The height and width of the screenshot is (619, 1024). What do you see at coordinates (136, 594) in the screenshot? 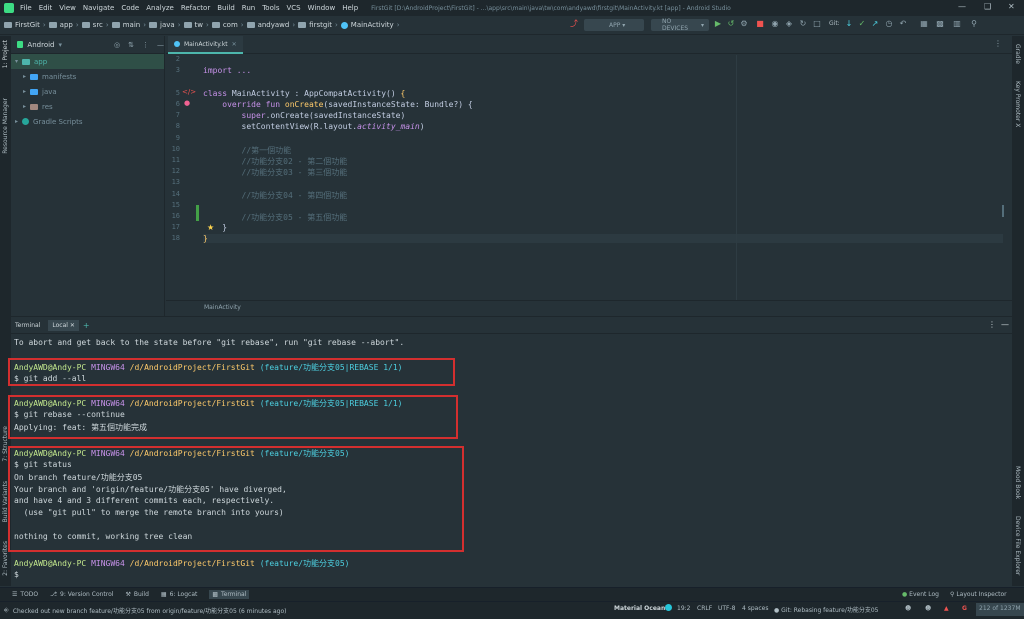
I see `build-tab: ⚒ Build` at bounding box center [136, 594].